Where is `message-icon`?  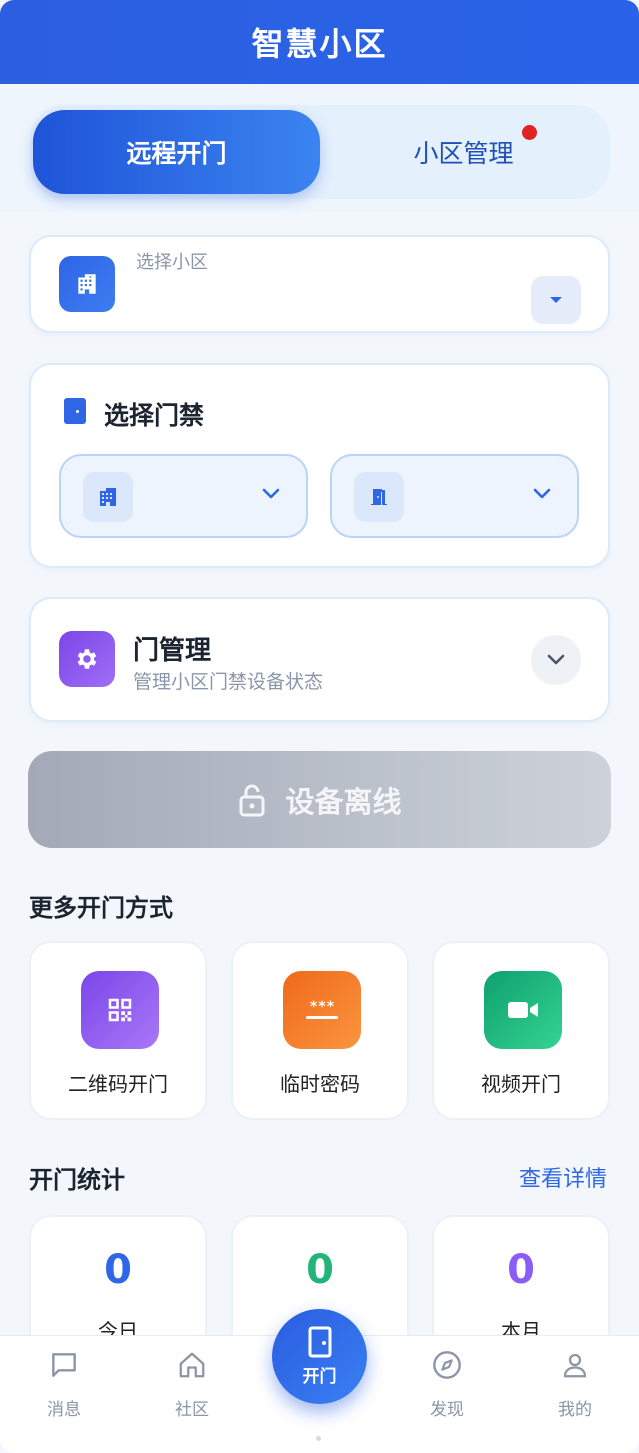 message-icon is located at coordinates (64, 1365).